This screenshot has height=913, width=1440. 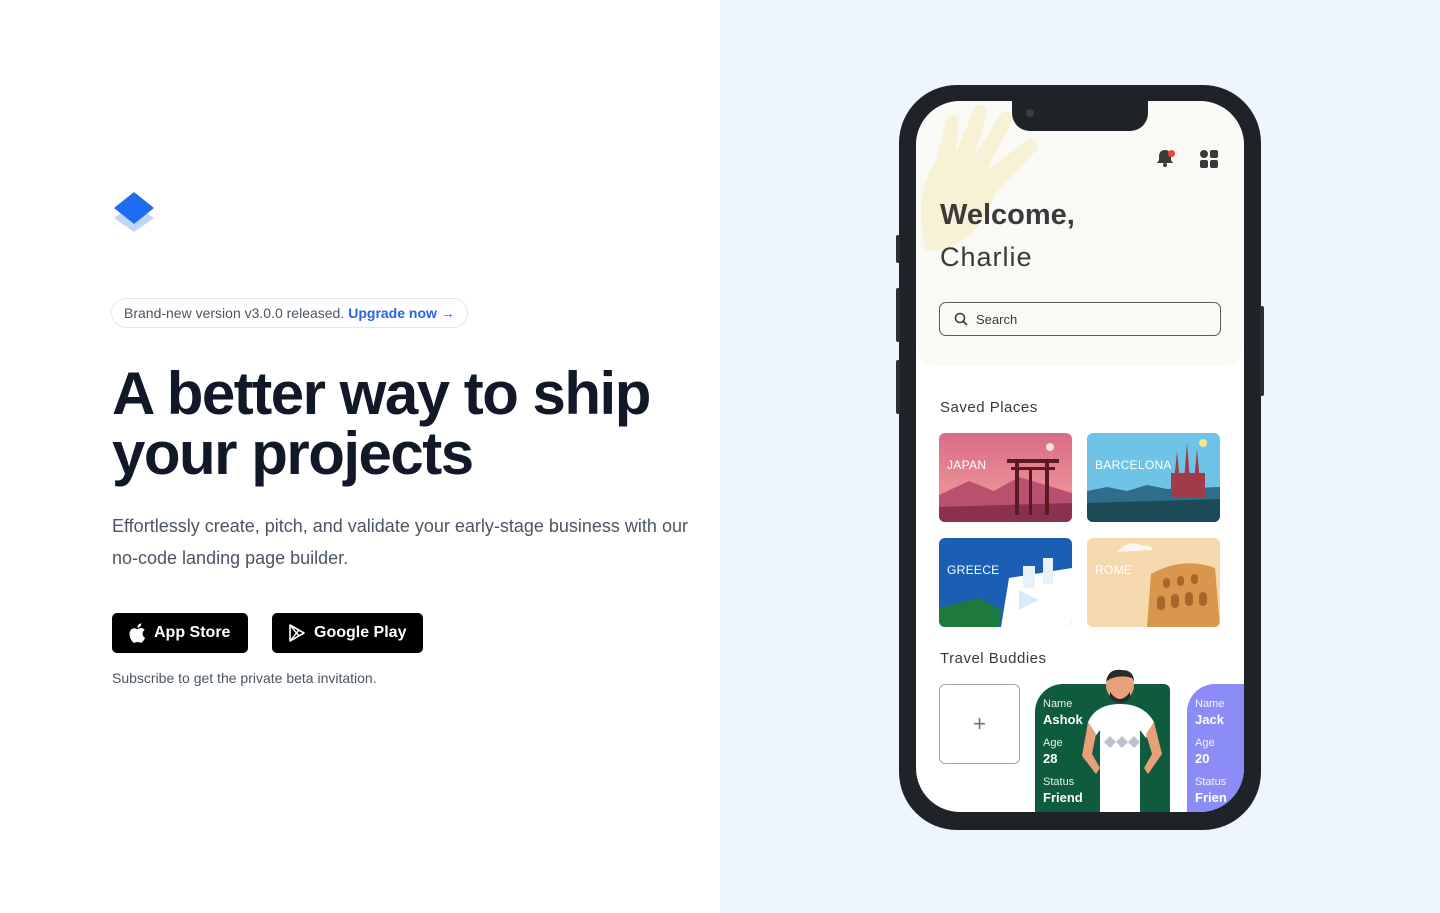 I want to click on place-card-greece: GREECE, so click(x=1005, y=582).